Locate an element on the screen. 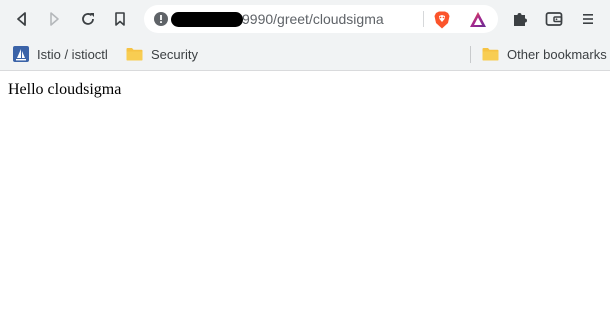  other-bookmarks-folder: Other bookmarks is located at coordinates (544, 54).